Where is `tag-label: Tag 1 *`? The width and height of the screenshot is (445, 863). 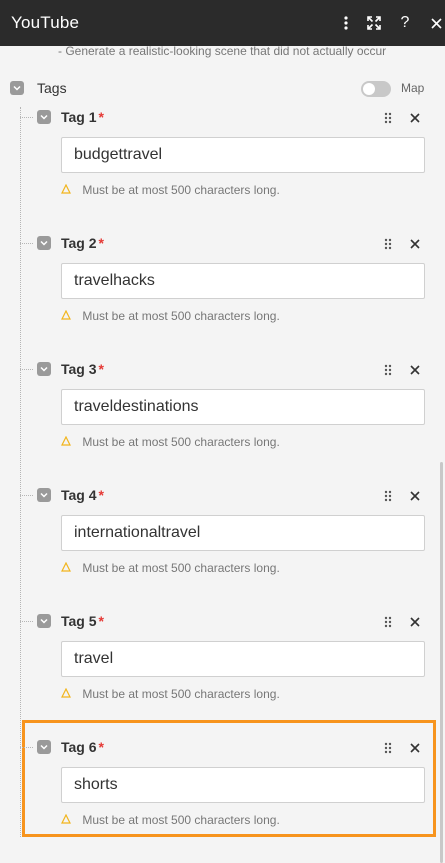 tag-label: Tag 1 * is located at coordinates (82, 117).